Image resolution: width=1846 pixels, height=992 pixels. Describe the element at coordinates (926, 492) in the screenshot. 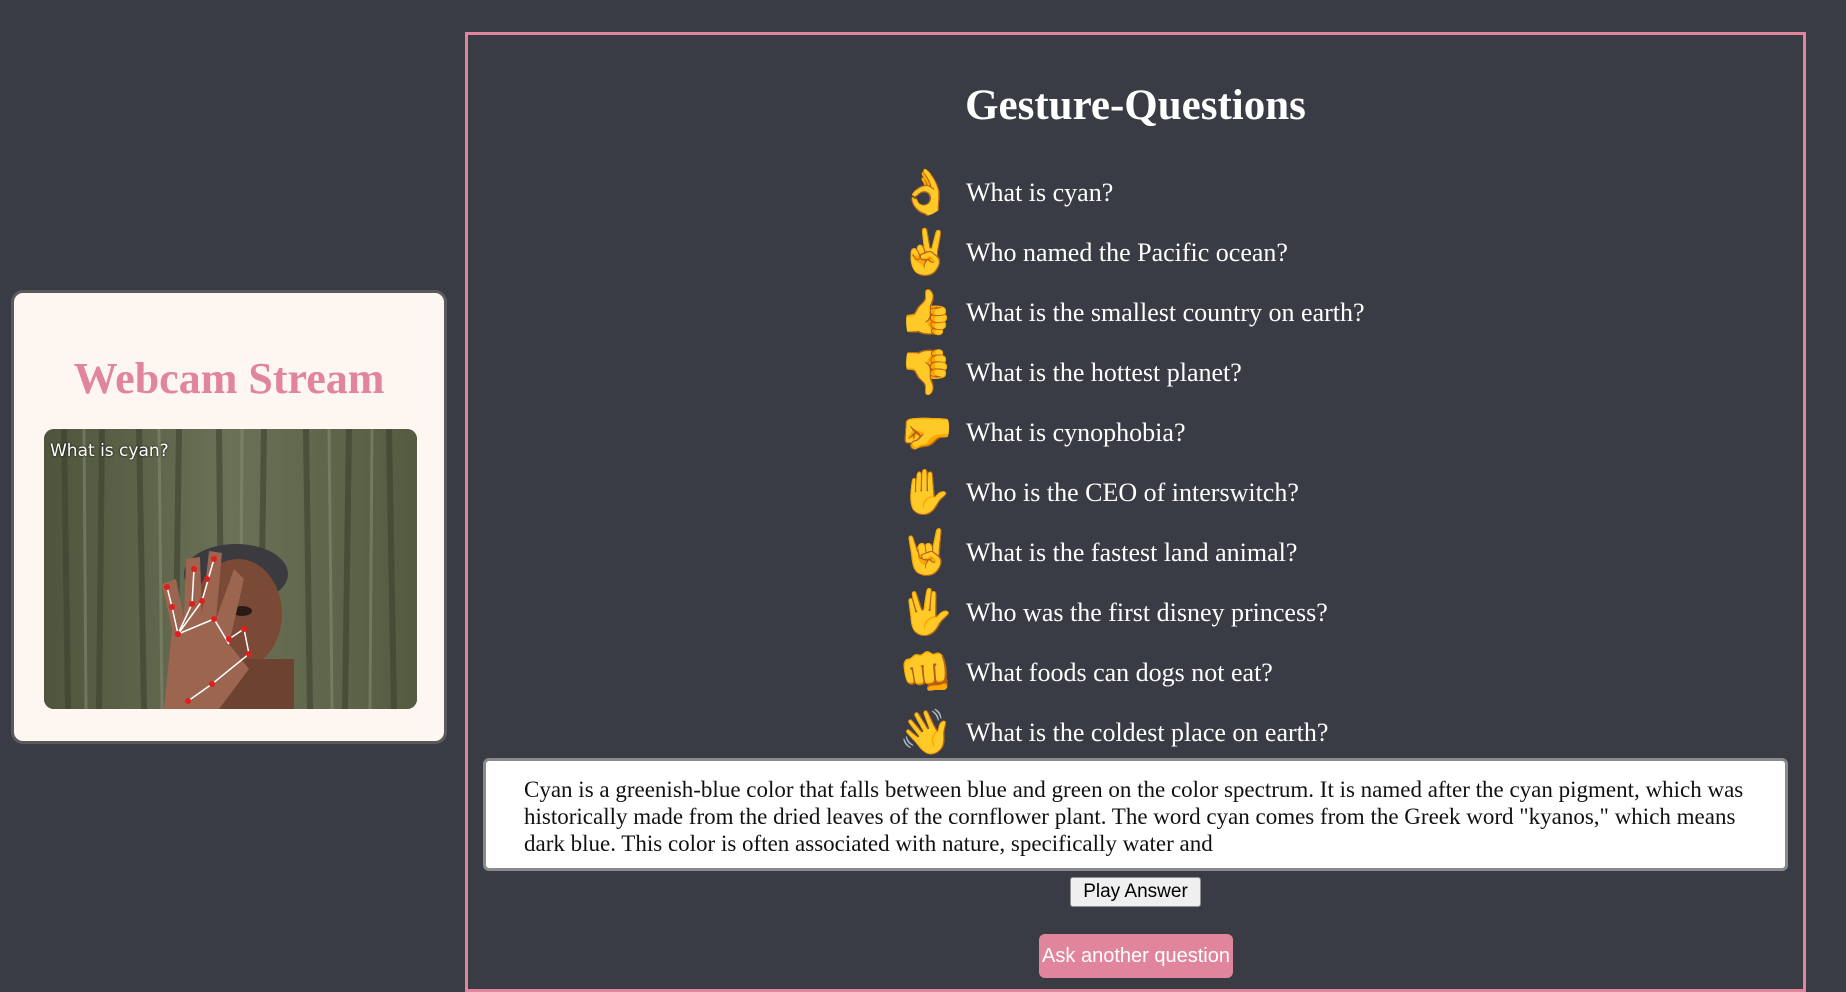

I see `raised-hand-icon: ✋` at that location.